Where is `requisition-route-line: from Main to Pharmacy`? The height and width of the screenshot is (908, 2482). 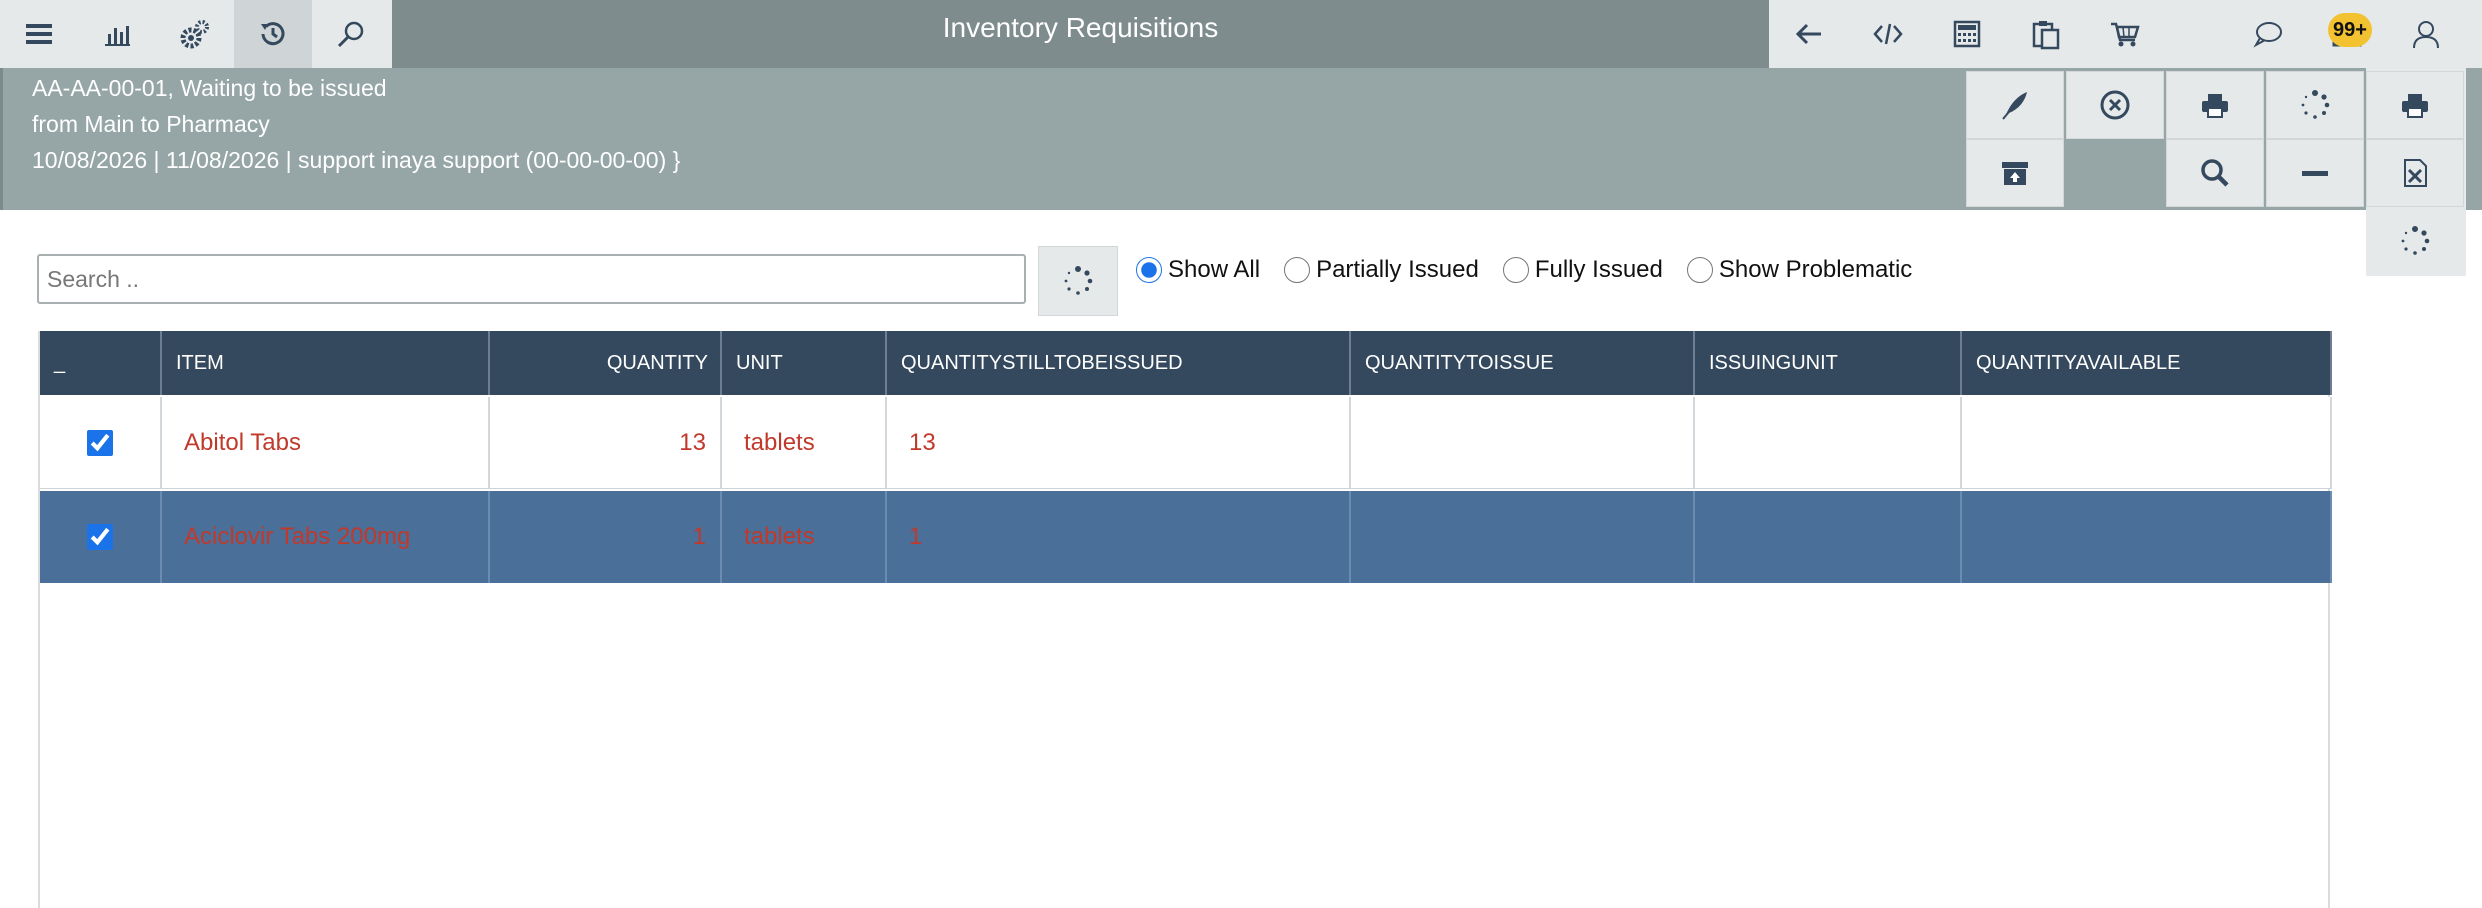 requisition-route-line: from Main to Pharmacy is located at coordinates (151, 124).